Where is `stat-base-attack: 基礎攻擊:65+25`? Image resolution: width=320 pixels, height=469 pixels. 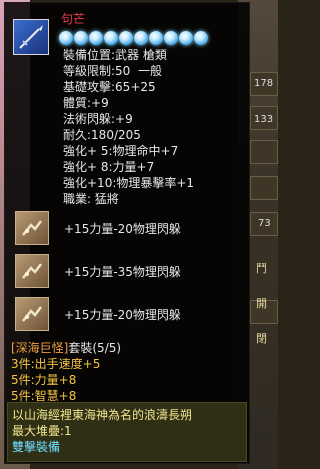 stat-base-attack: 基礎攻擊:65+25 is located at coordinates (109, 87).